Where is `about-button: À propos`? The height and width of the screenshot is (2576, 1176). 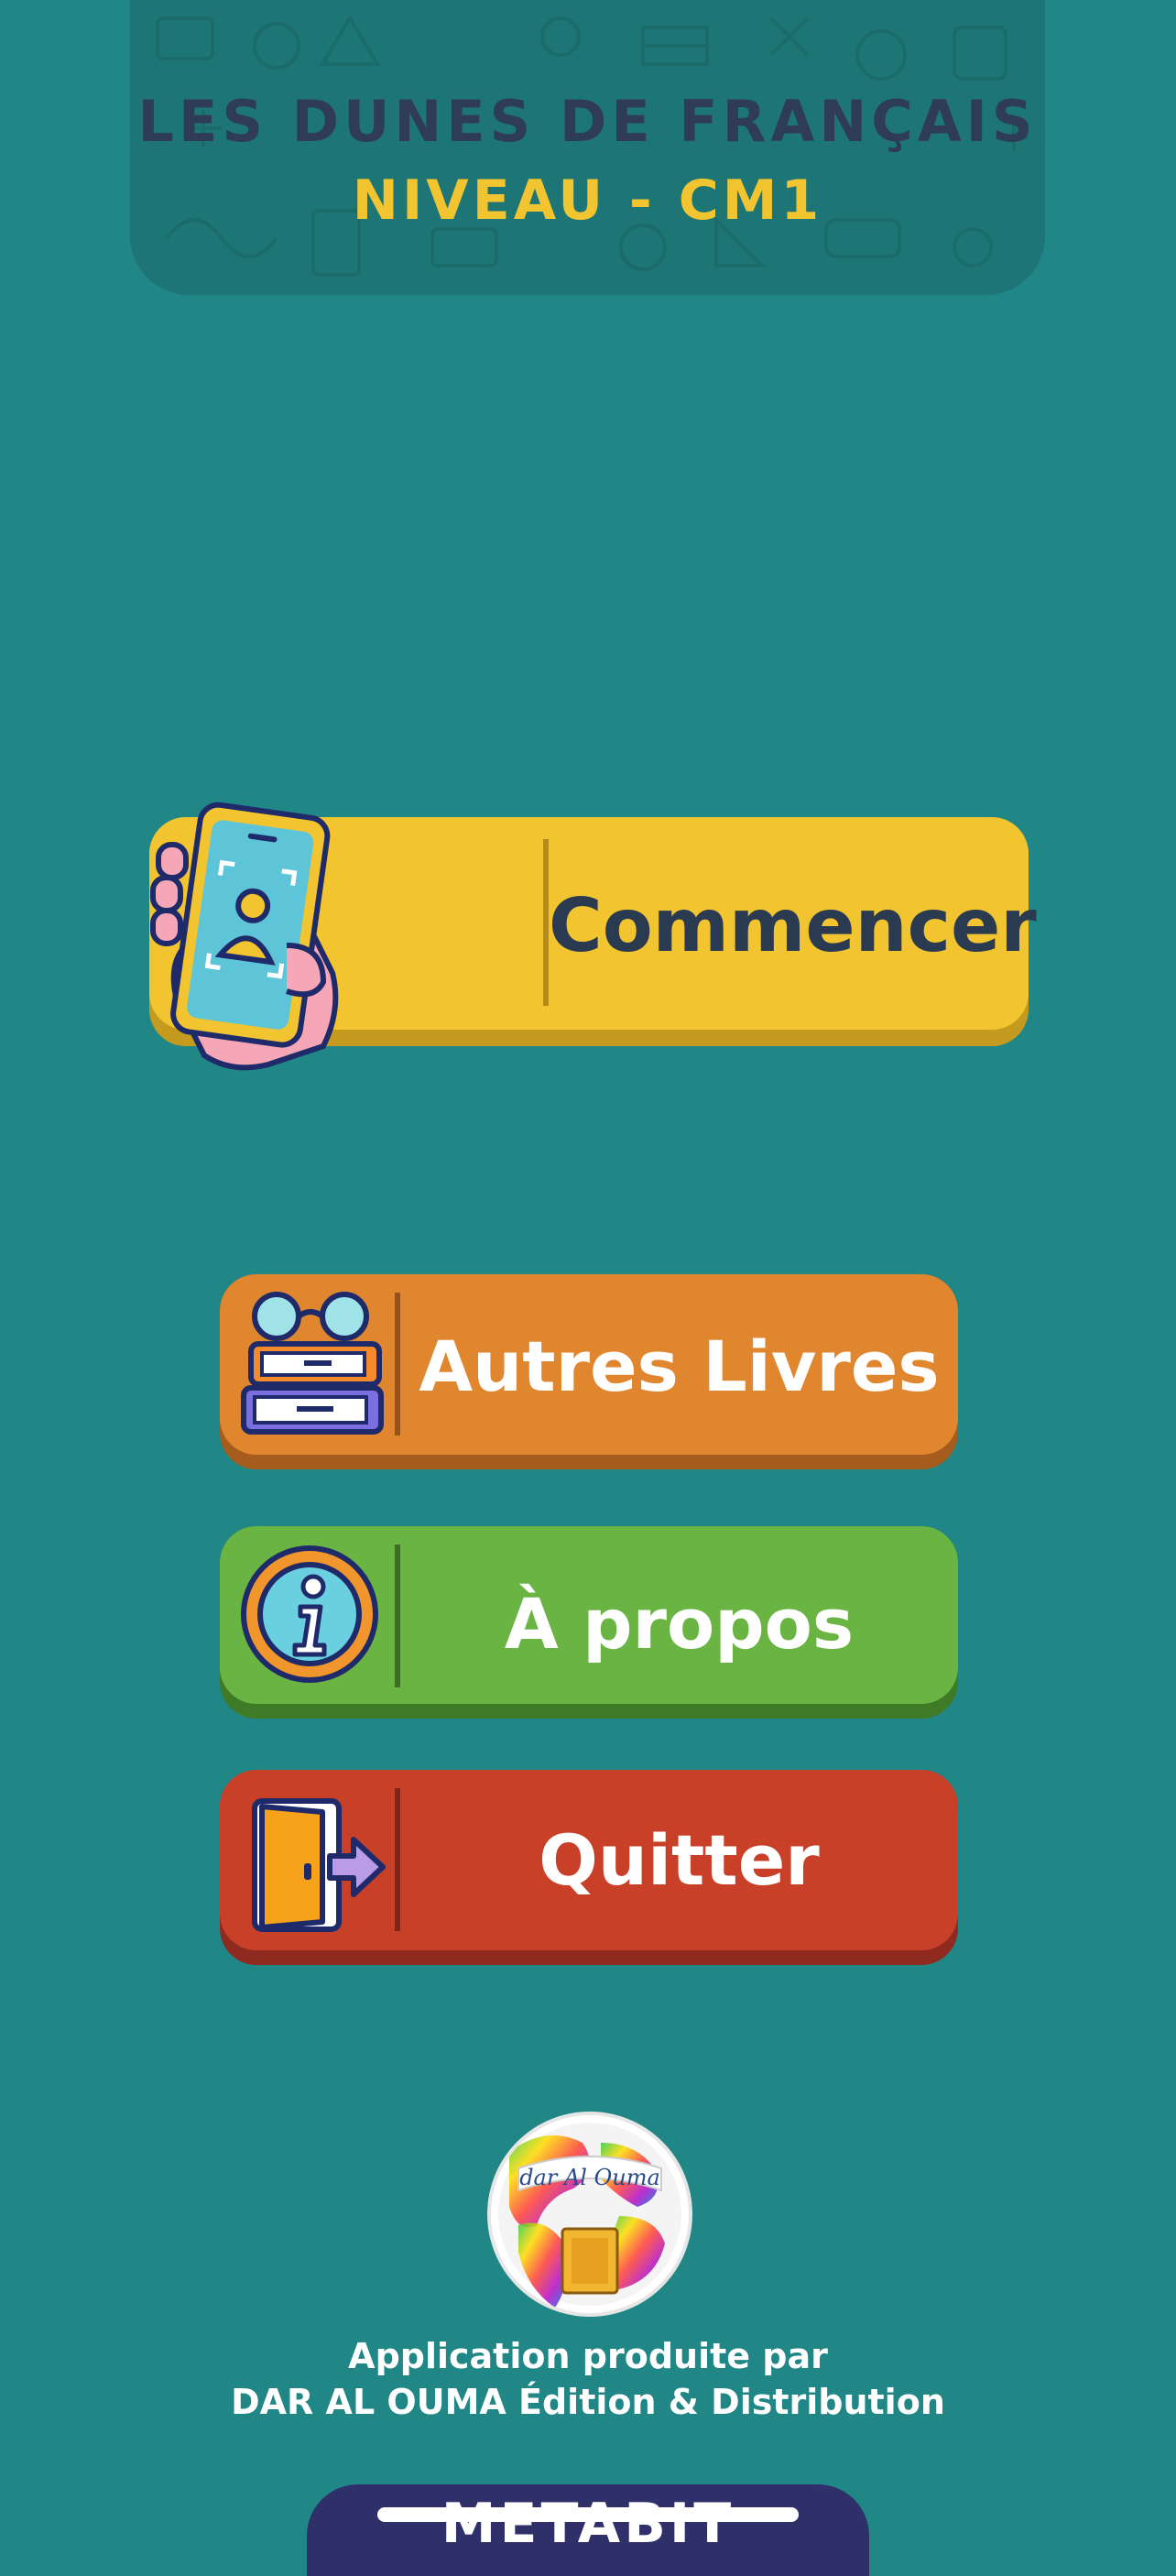 about-button: À propos is located at coordinates (589, 1623).